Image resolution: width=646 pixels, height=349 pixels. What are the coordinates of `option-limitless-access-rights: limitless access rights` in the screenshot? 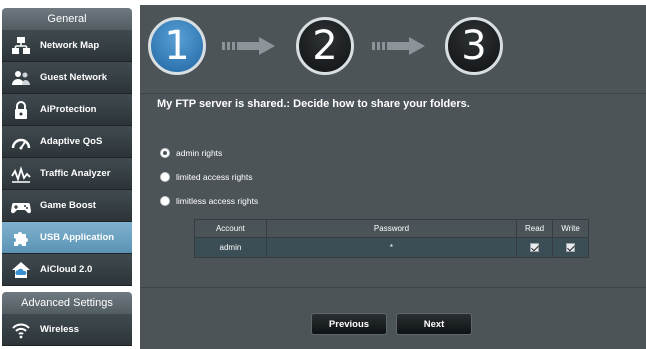 It's located at (209, 201).